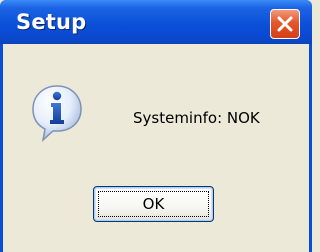 The width and height of the screenshot is (320, 252). I want to click on ok-button-label: OK, so click(153, 204).